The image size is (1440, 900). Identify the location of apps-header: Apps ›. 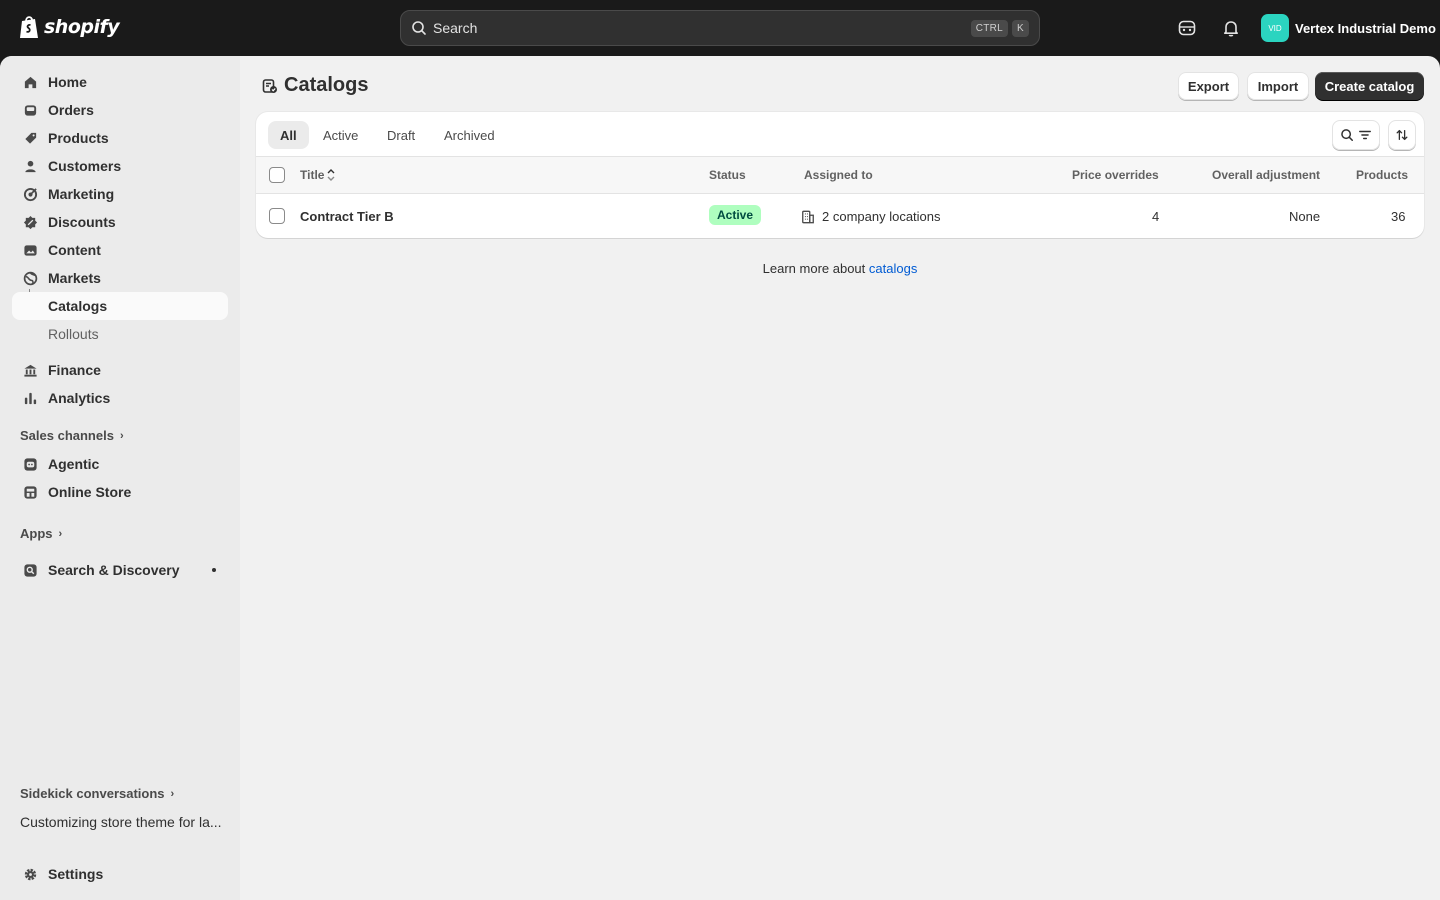
(41, 533).